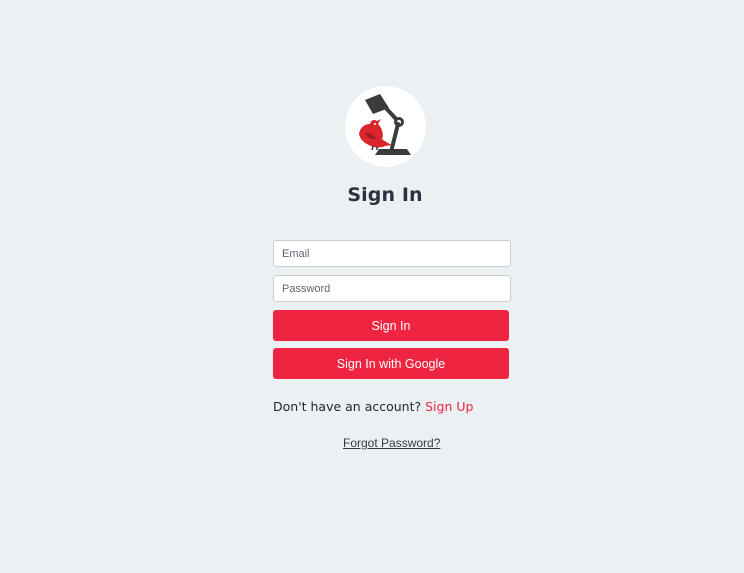 The width and height of the screenshot is (744, 573). Describe the element at coordinates (347, 406) in the screenshot. I see `signup-prompt: Don't have an account?` at that location.